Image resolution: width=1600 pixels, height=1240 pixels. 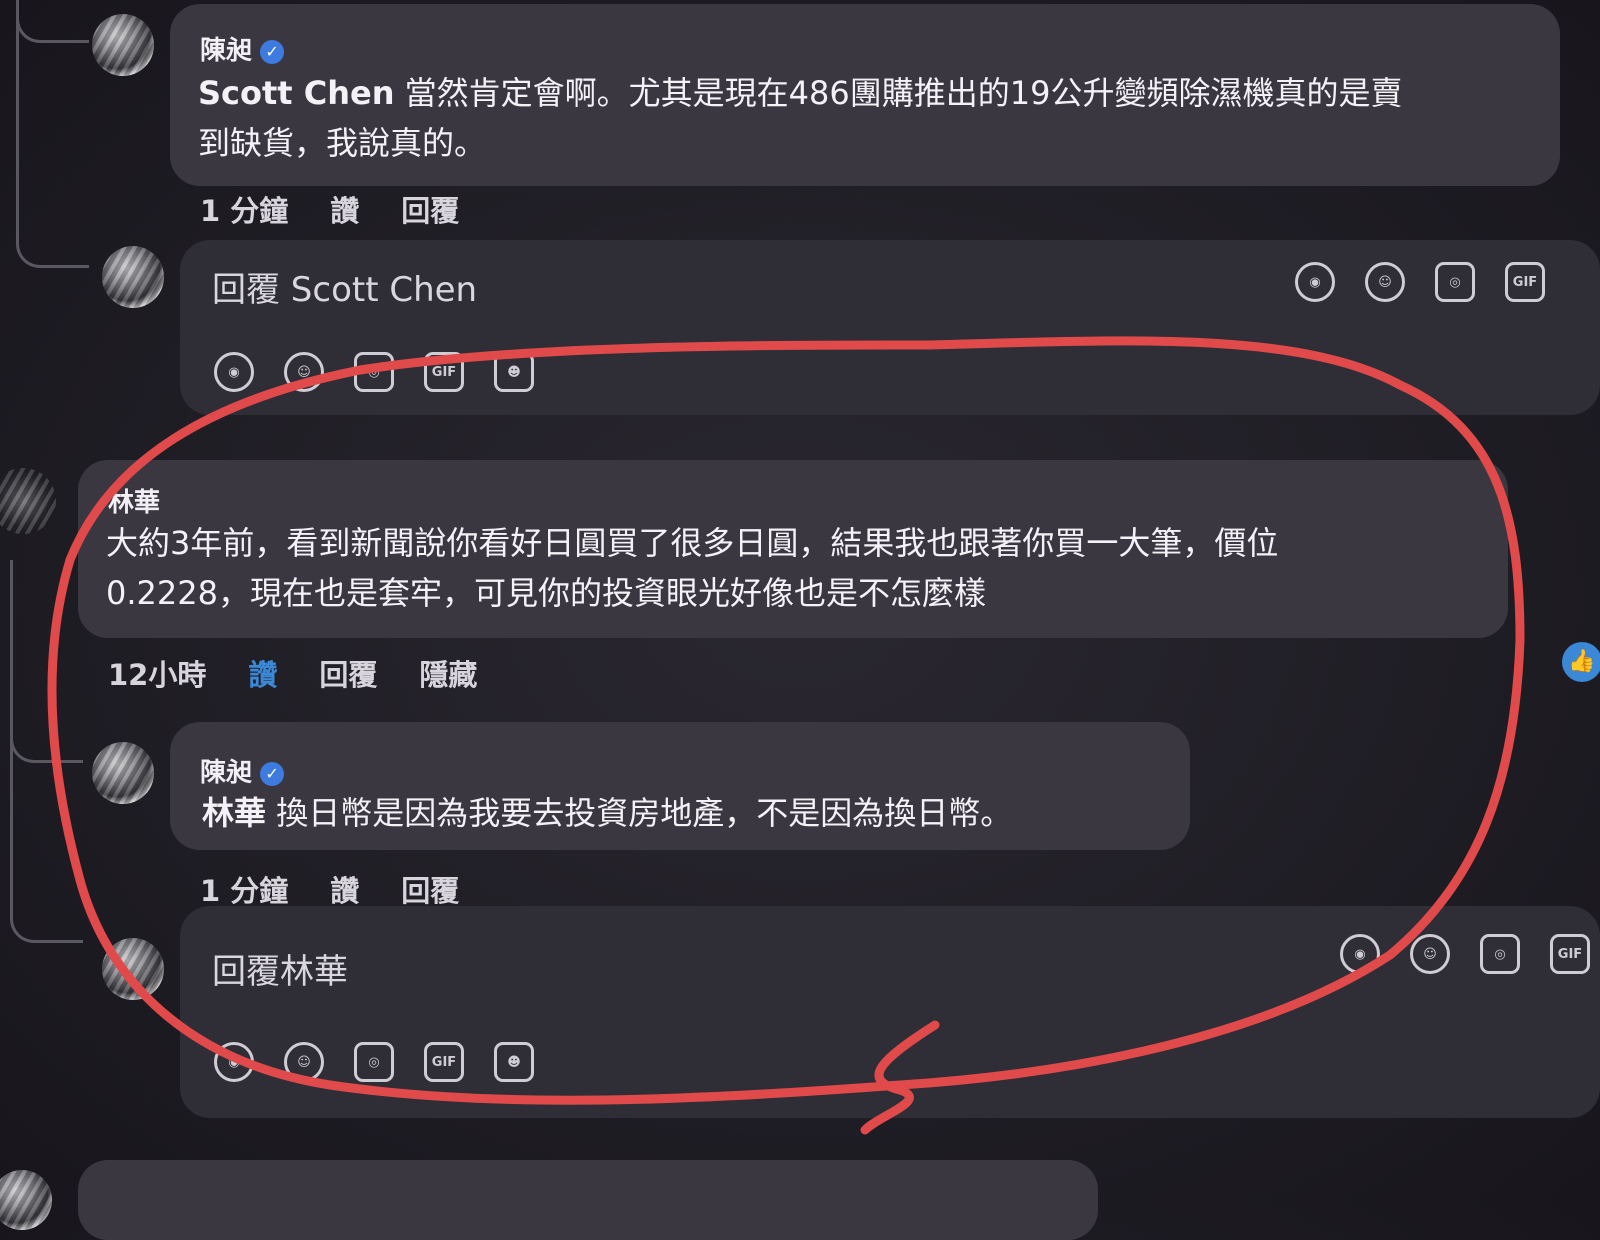 What do you see at coordinates (448, 673) in the screenshot?
I see `hide-button: 隱藏` at bounding box center [448, 673].